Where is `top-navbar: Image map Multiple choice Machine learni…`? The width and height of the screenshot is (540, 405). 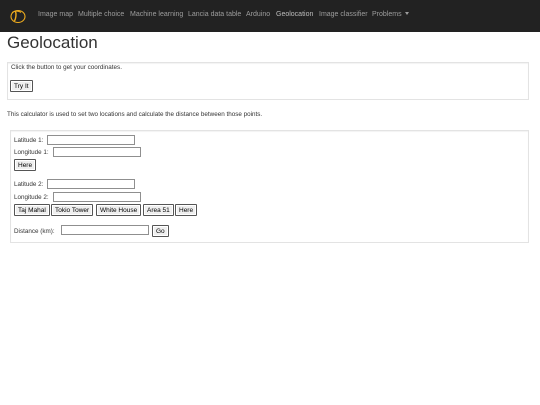 top-navbar: Image map Multiple choice Machine learni… is located at coordinates (270, 16).